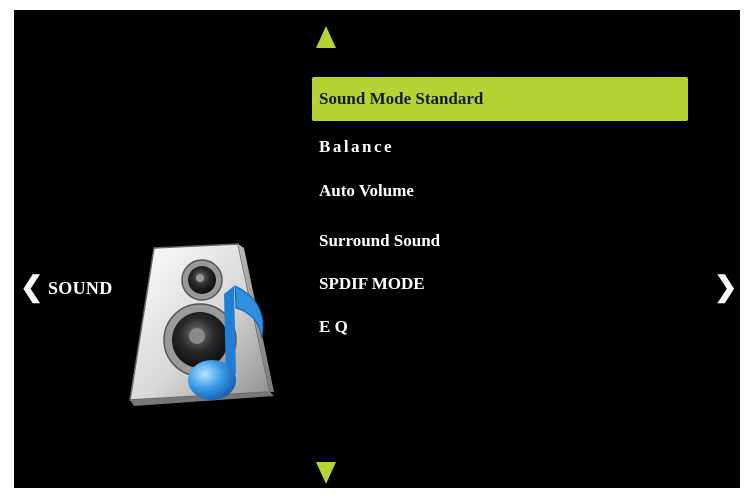 The height and width of the screenshot is (495, 744). What do you see at coordinates (725, 288) in the screenshot?
I see `next-category-chevron-icon: ❯` at bounding box center [725, 288].